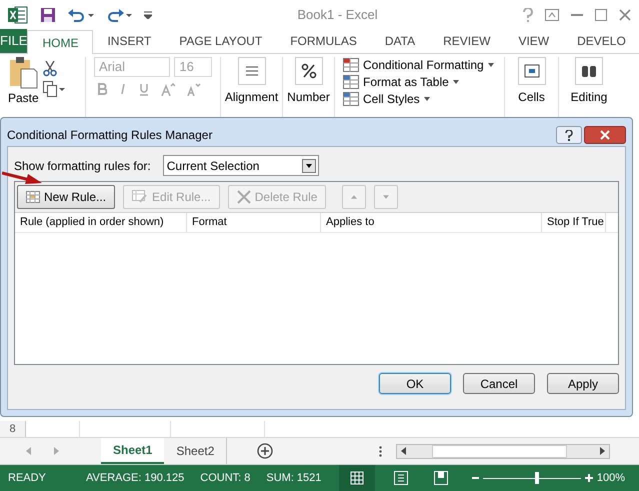 This screenshot has width=639, height=491. Describe the element at coordinates (148, 15) in the screenshot. I see `customize-icon` at that location.